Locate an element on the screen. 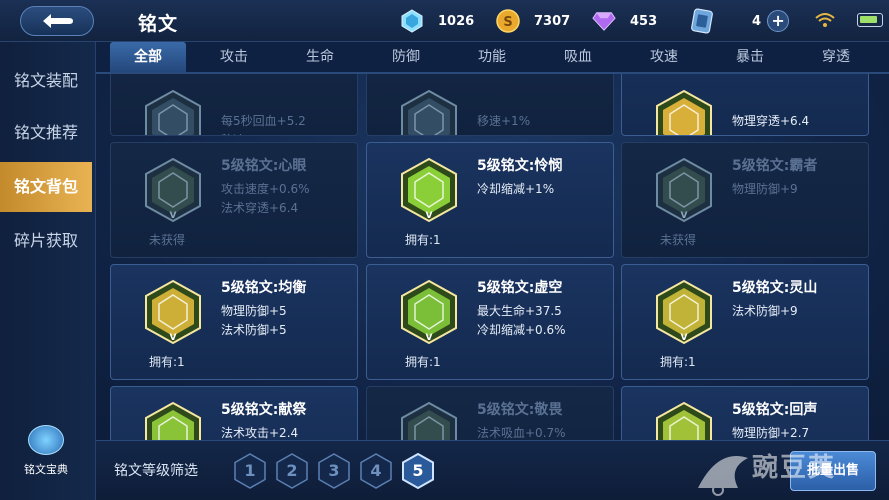  inscription-name: 5级铭文:怜悯 is located at coordinates (520, 166).